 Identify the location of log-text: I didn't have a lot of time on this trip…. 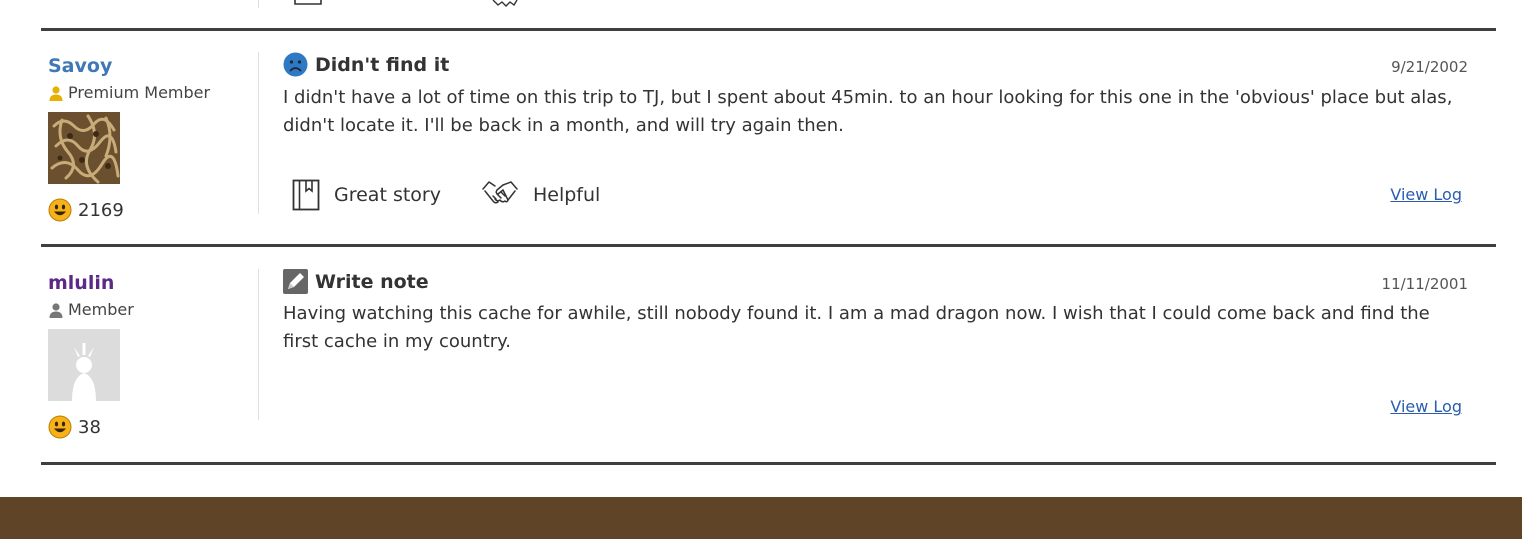
(868, 111).